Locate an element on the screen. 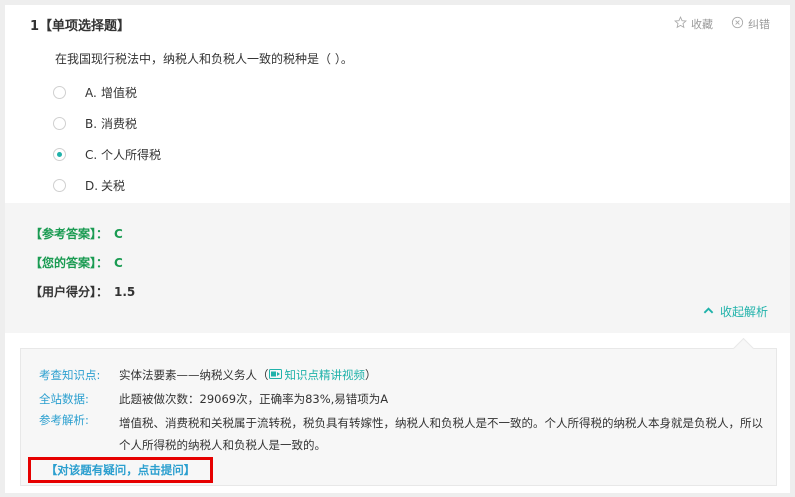 This screenshot has width=795, height=497. knowledge-point-text: 实体法要素——纳税义务人（ 知识点精讲视频） is located at coordinates (248, 375).